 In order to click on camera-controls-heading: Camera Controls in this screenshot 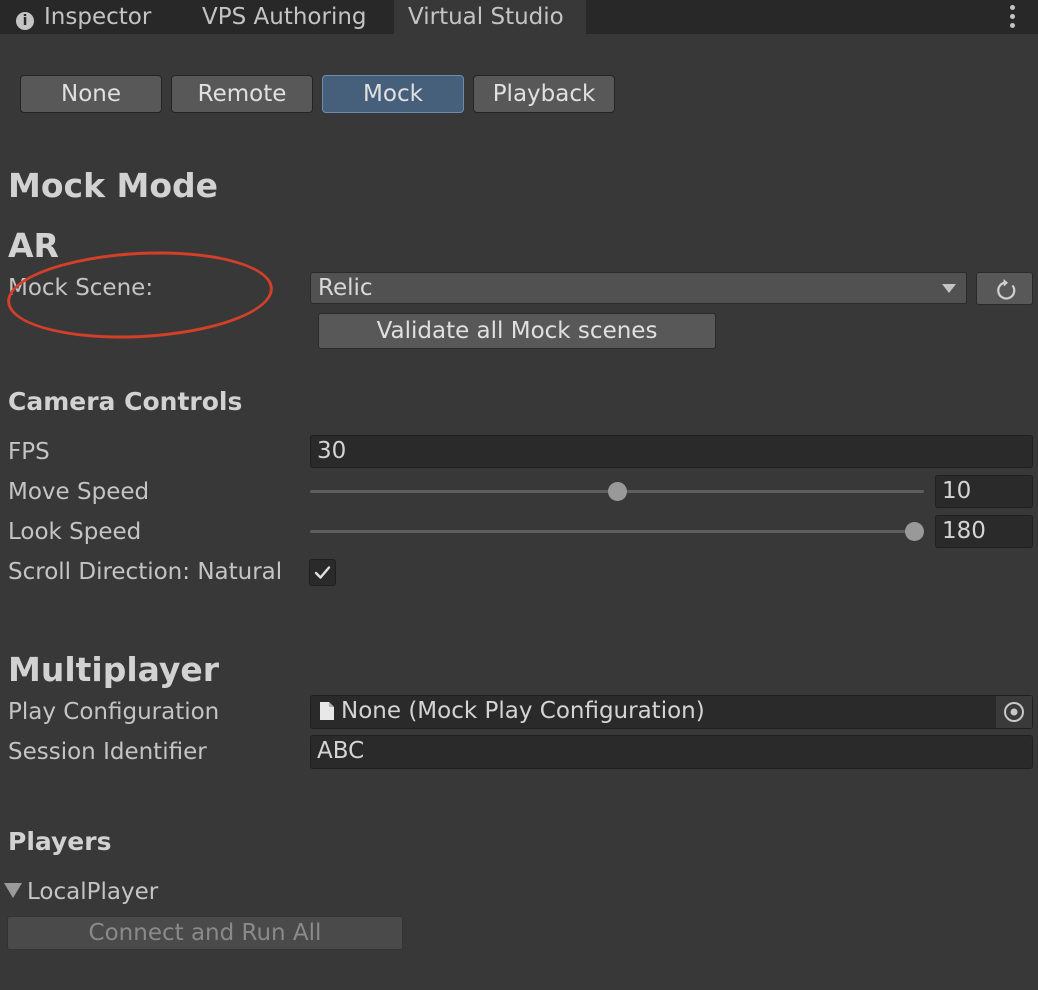, I will do `click(125, 401)`.